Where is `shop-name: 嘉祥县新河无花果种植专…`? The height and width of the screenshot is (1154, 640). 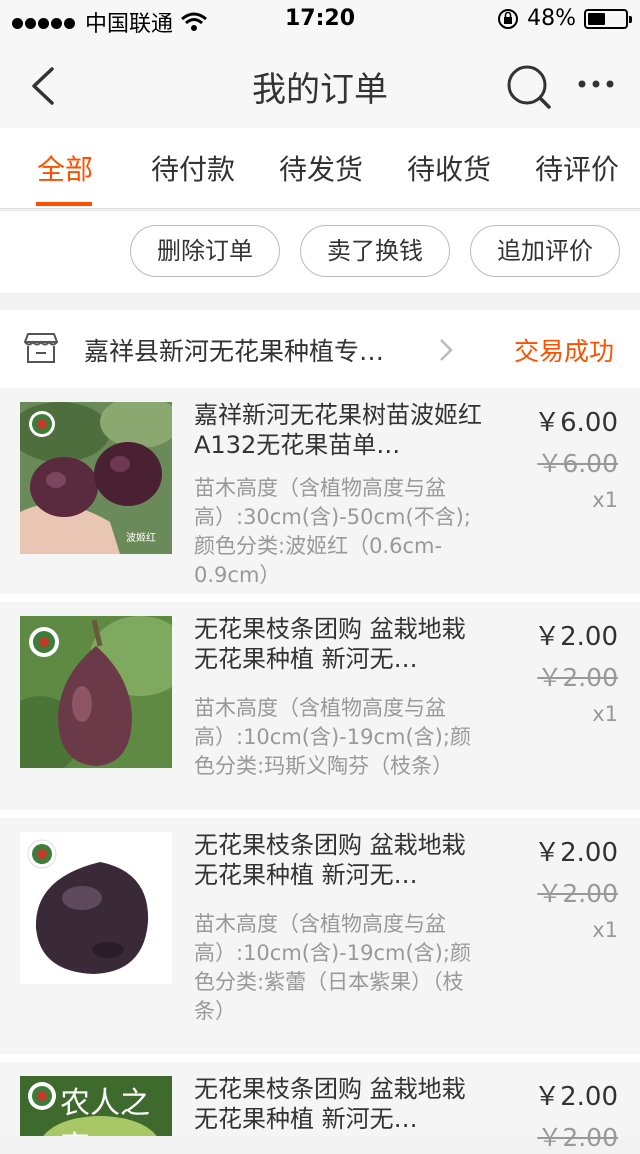 shop-name: 嘉祥县新河无花果种植专… is located at coordinates (234, 350).